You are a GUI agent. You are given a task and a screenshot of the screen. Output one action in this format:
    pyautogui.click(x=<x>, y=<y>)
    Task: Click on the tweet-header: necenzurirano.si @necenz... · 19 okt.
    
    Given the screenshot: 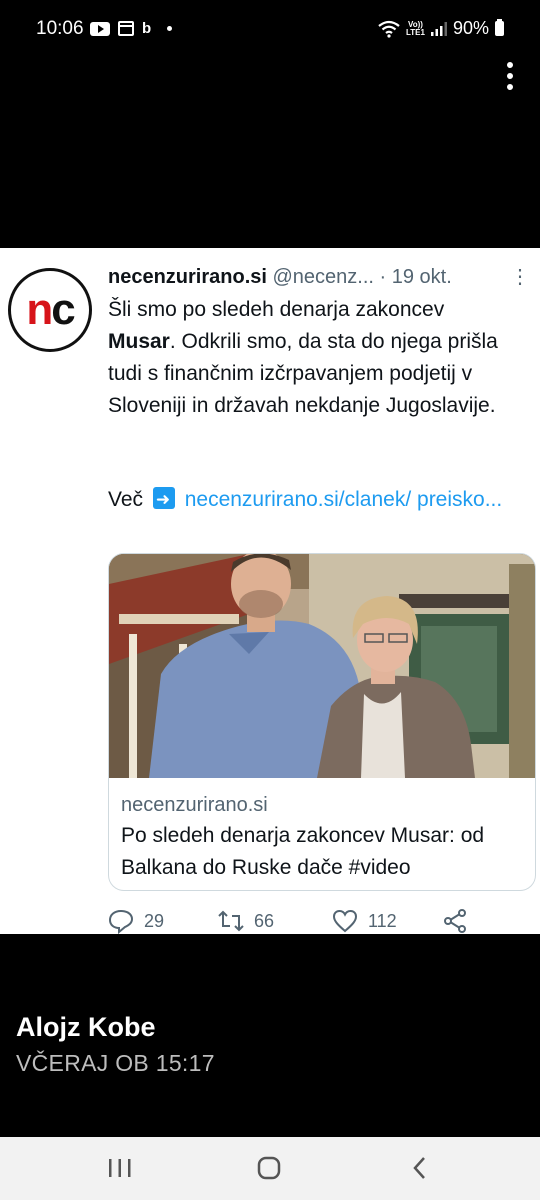 What is the action you would take?
    pyautogui.click(x=318, y=277)
    